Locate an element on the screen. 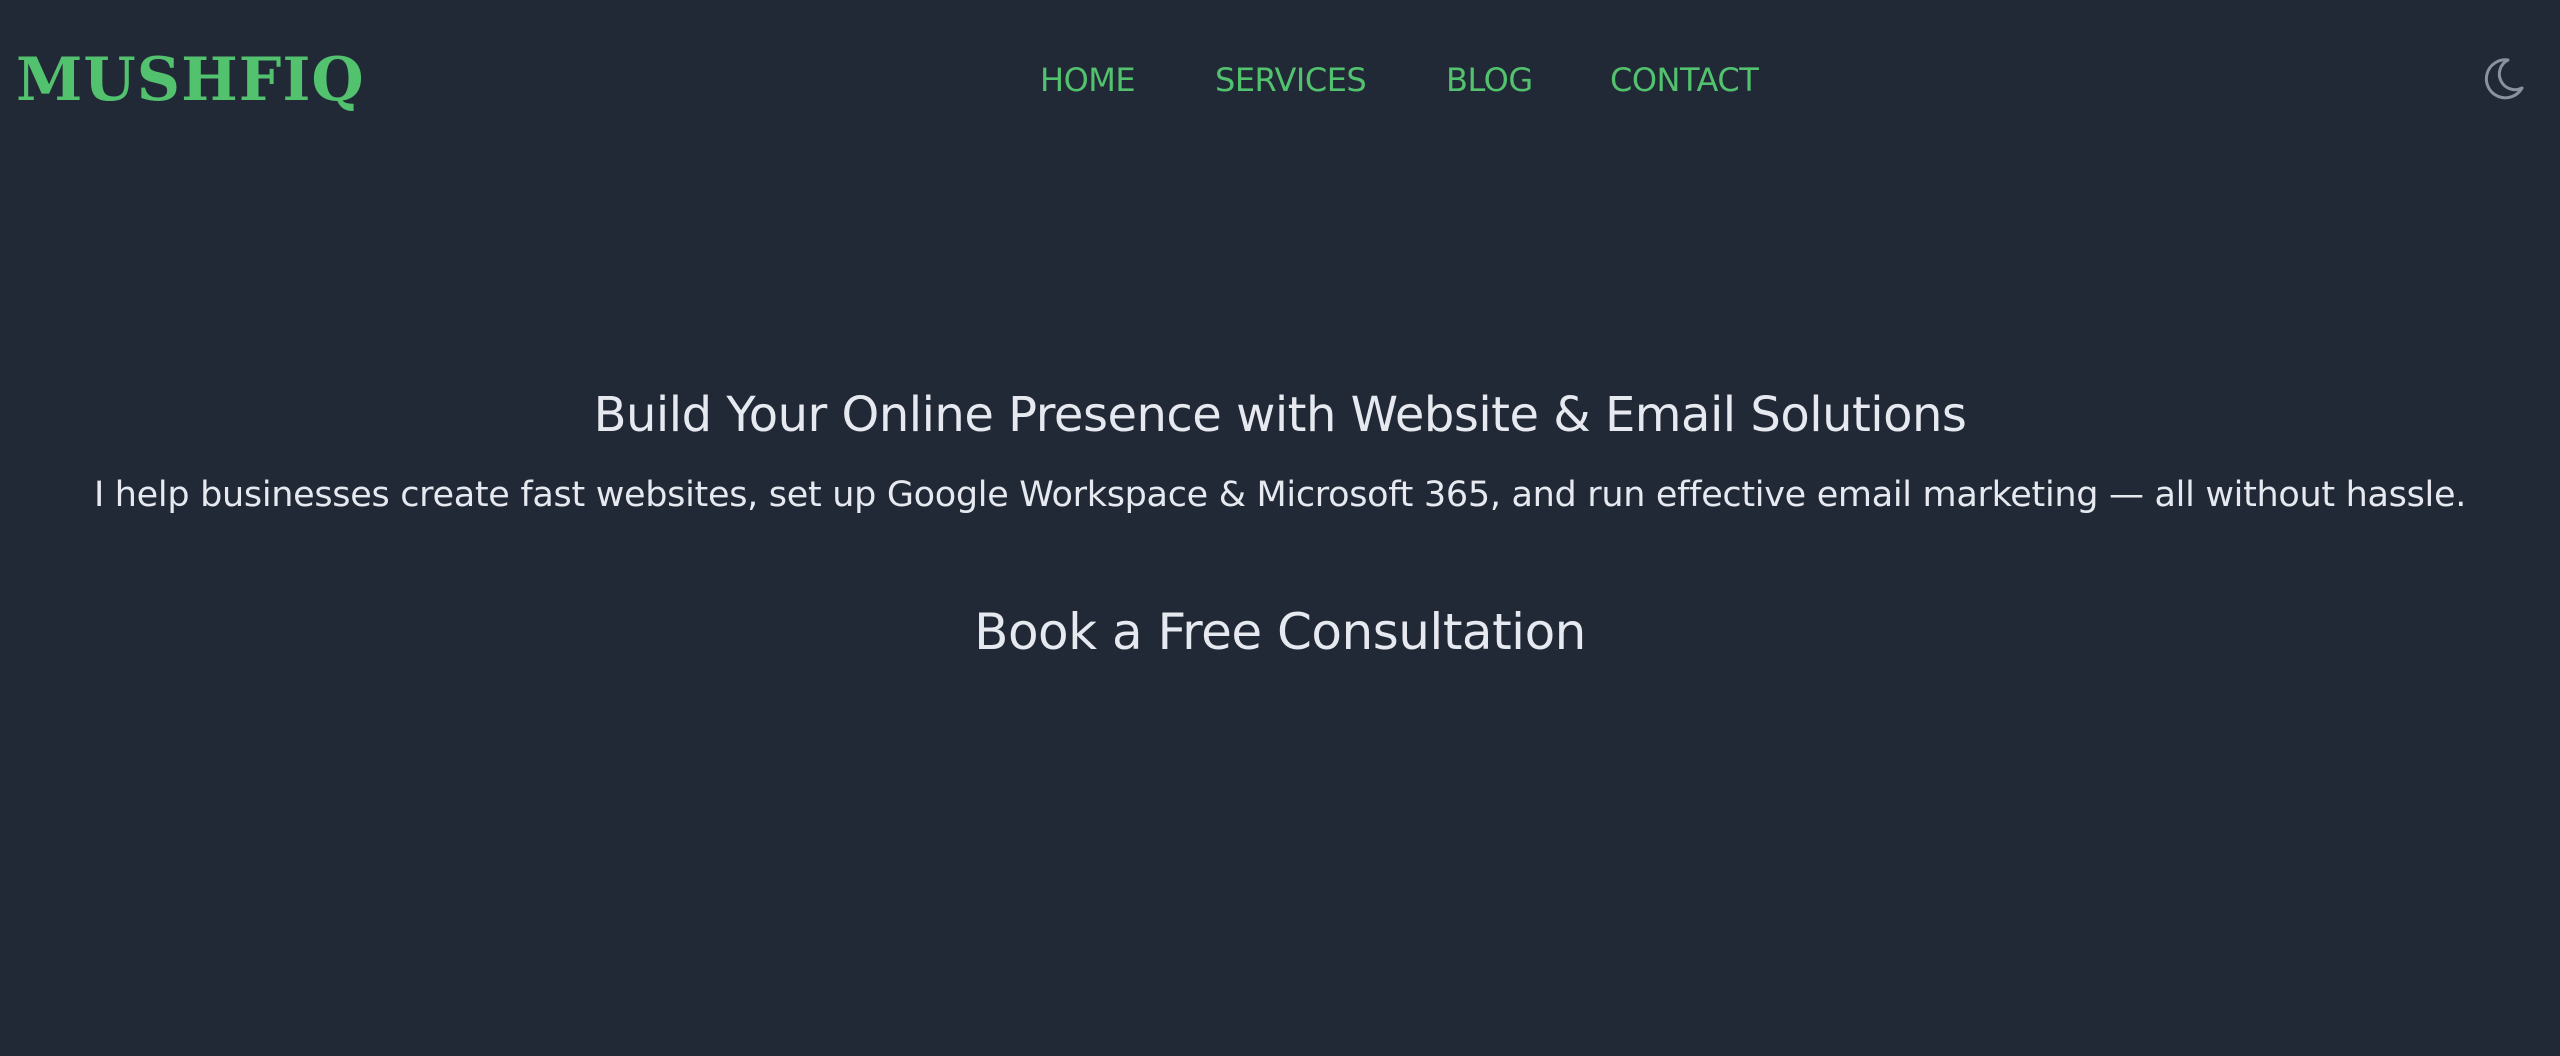 This screenshot has width=2560, height=1056. nav-link-contact: CONTACT is located at coordinates (1684, 80).